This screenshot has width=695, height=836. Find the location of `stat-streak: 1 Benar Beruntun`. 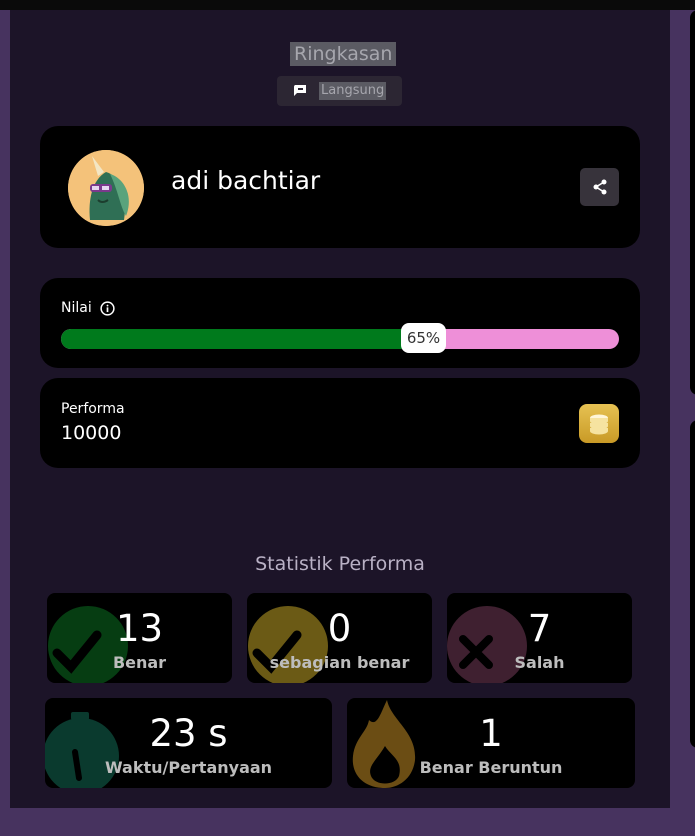

stat-streak: 1 Benar Beruntun is located at coordinates (491, 743).